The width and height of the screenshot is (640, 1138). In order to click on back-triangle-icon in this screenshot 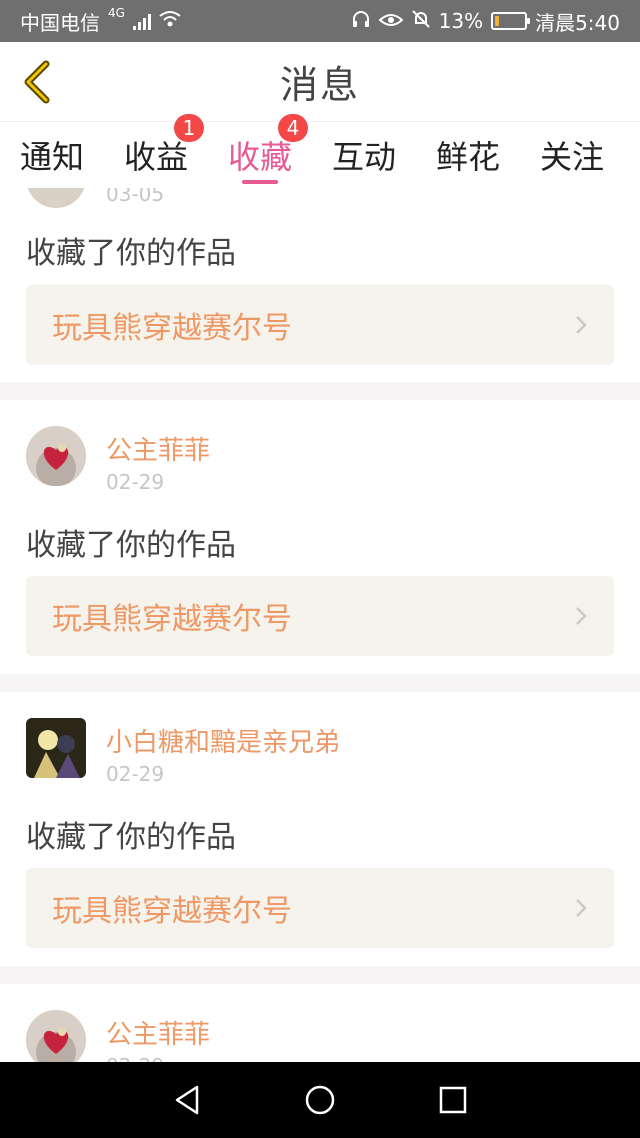, I will do `click(186, 1100)`.